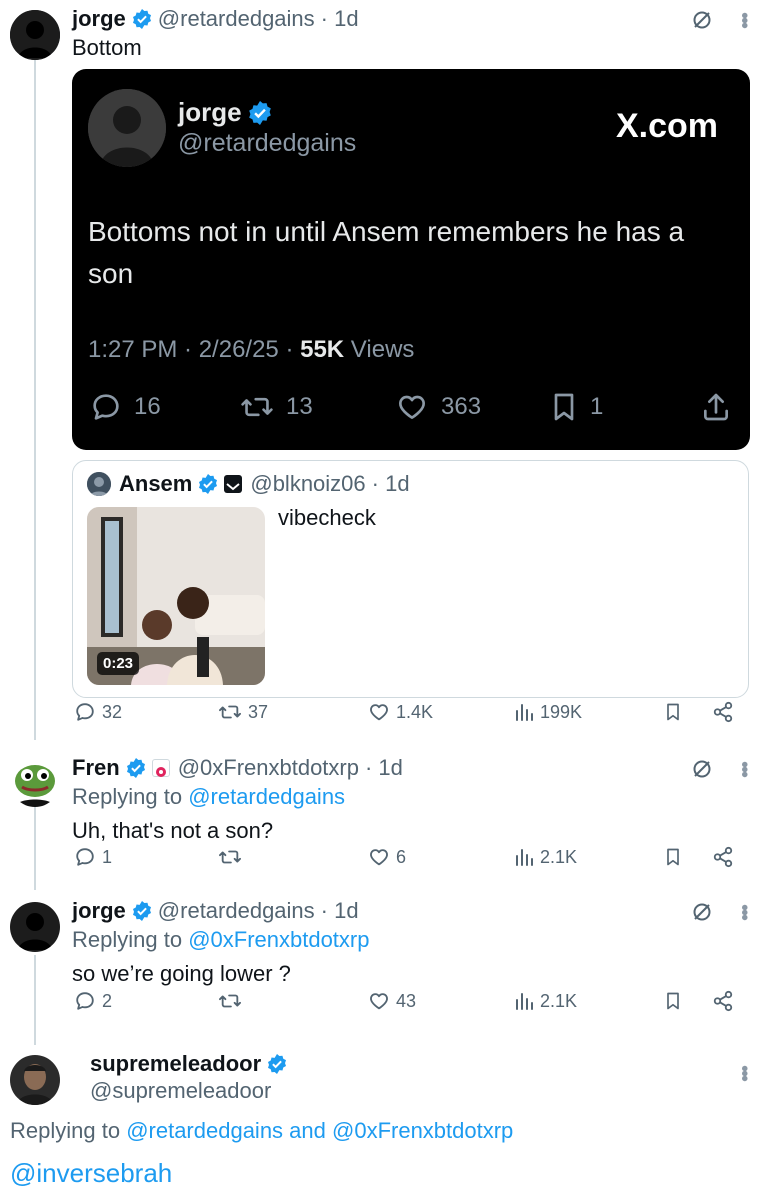 This screenshot has height=1200, width=764. What do you see at coordinates (412, 411) in the screenshot?
I see `embed-actions: 16 13 363 1` at bounding box center [412, 411].